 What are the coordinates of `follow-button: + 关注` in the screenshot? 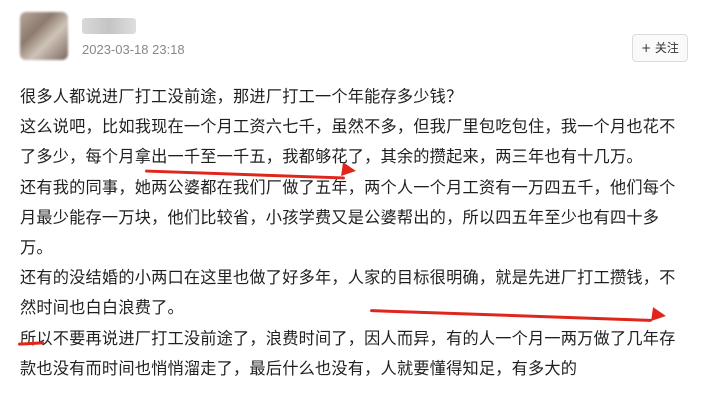 It's located at (660, 48).